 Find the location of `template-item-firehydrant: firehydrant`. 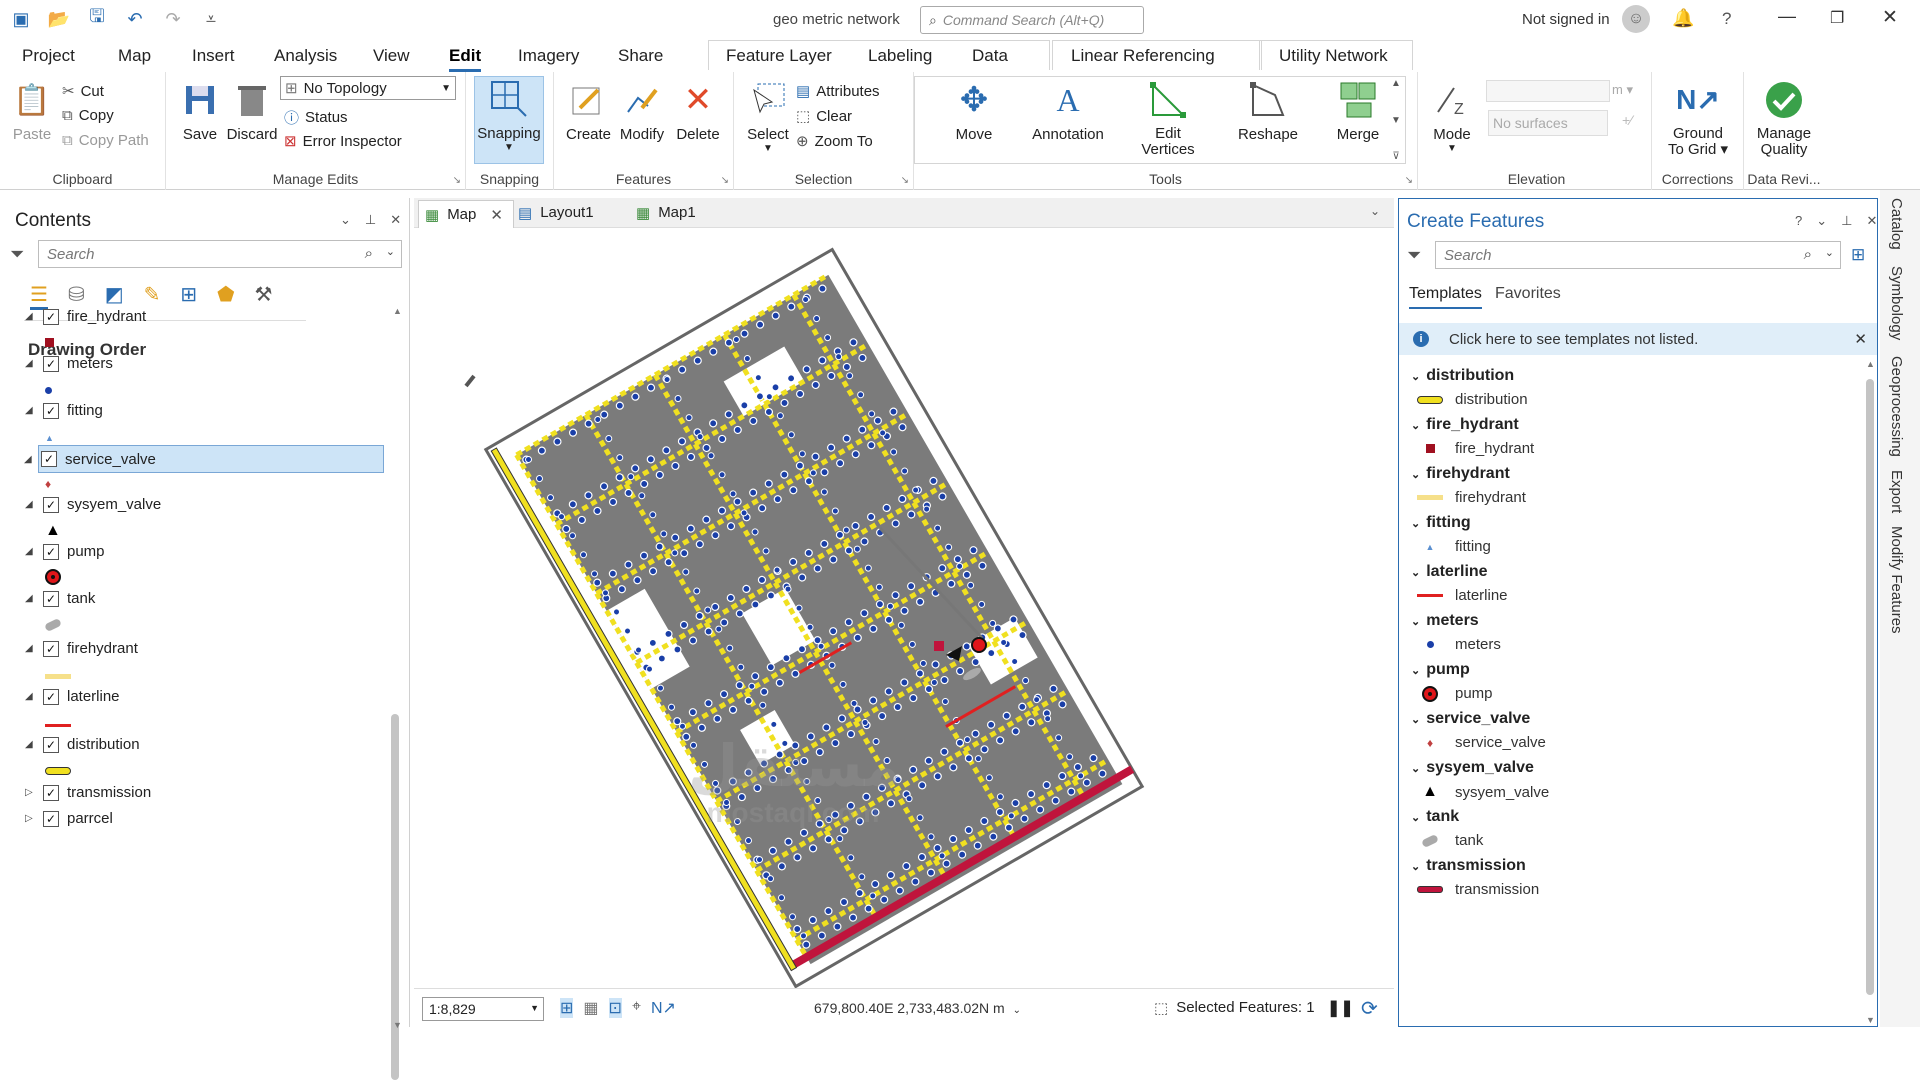

template-item-firehydrant: firehydrant is located at coordinates (1471, 497).